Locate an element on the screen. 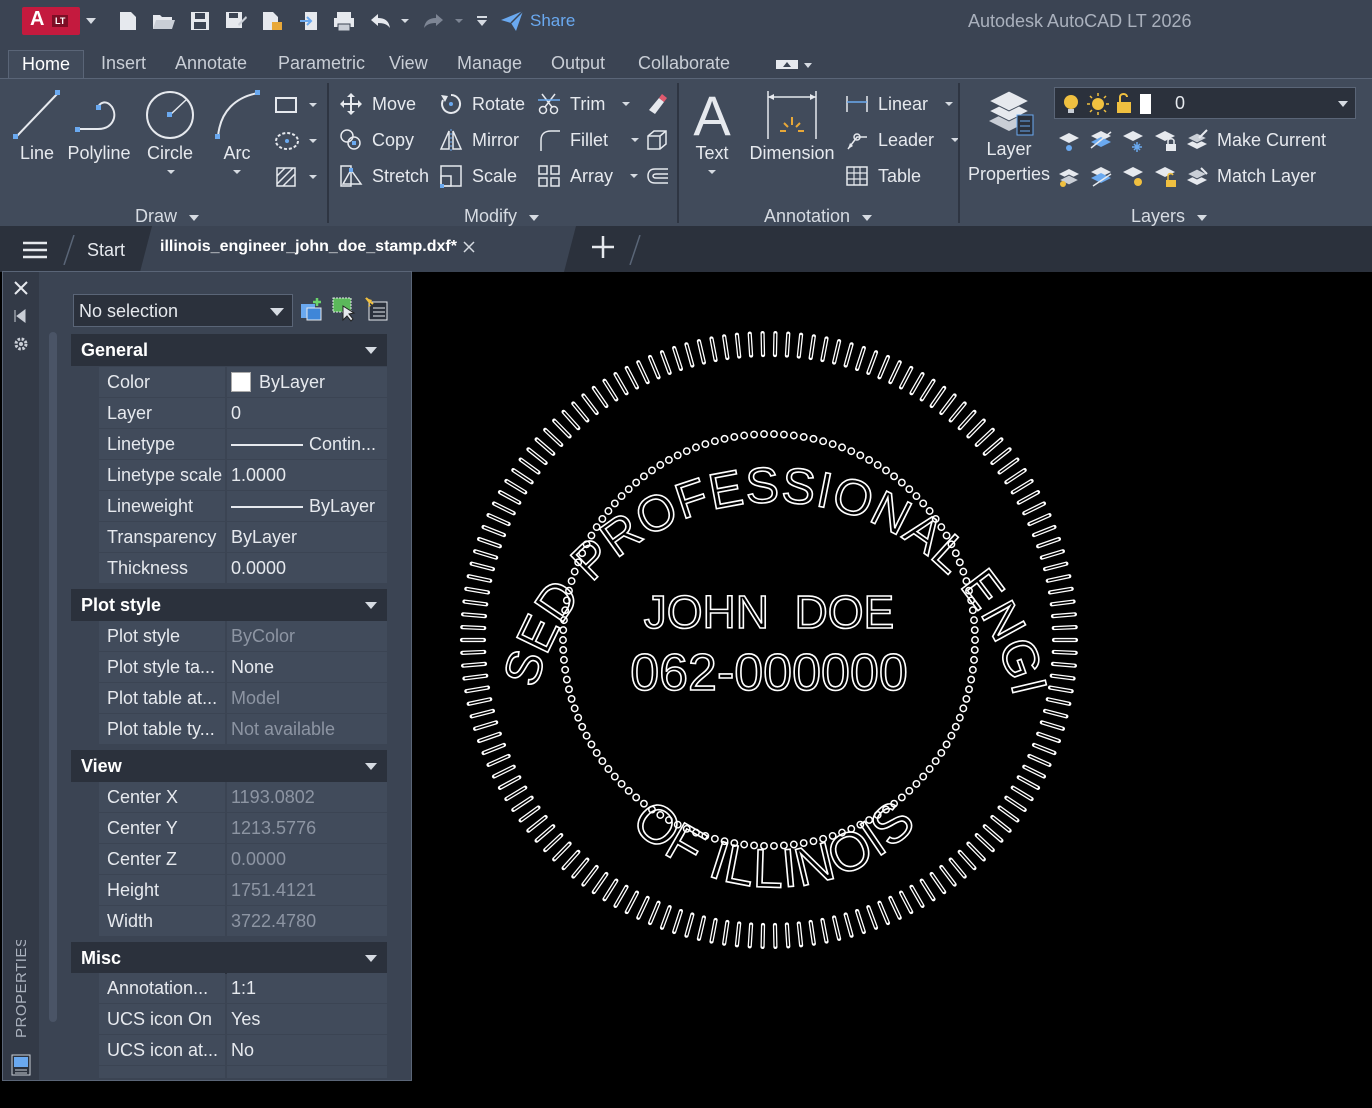  tab-annotate: Annotate is located at coordinates (211, 64).